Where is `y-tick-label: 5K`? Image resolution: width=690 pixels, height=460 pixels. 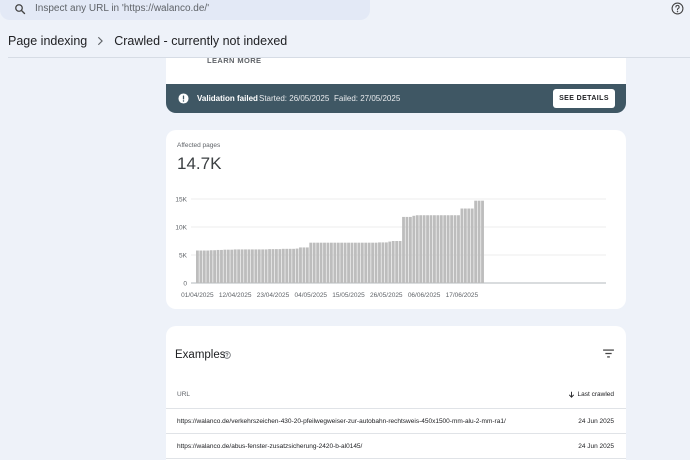 y-tick-label: 5K is located at coordinates (183, 256).